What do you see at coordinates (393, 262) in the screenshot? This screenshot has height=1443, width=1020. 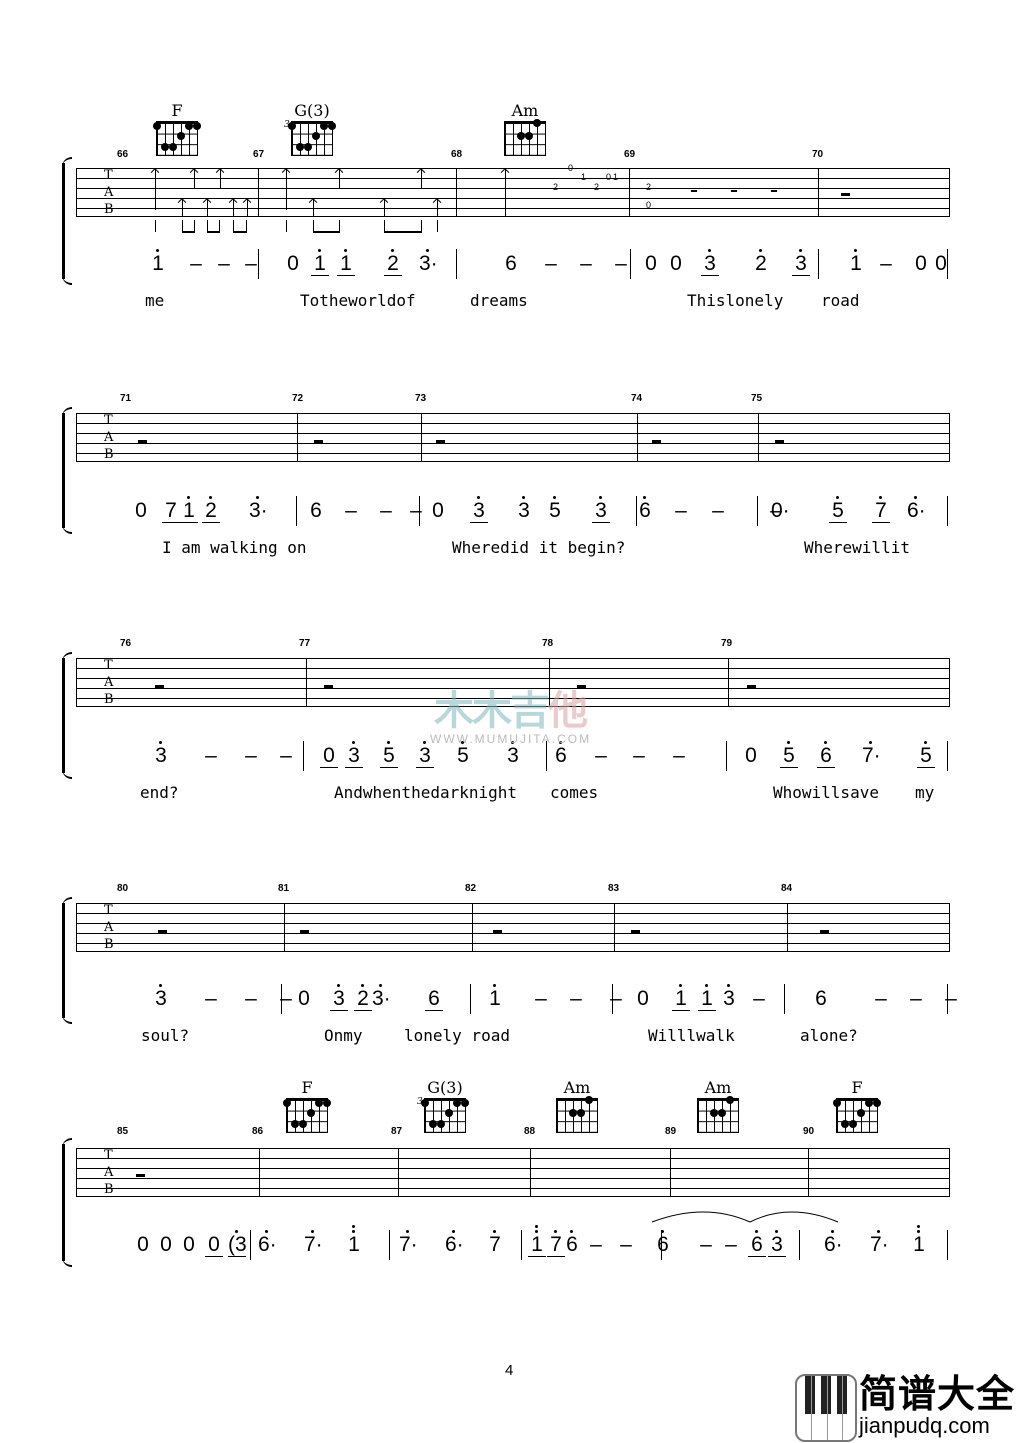 I see `jianpu-note: 2` at bounding box center [393, 262].